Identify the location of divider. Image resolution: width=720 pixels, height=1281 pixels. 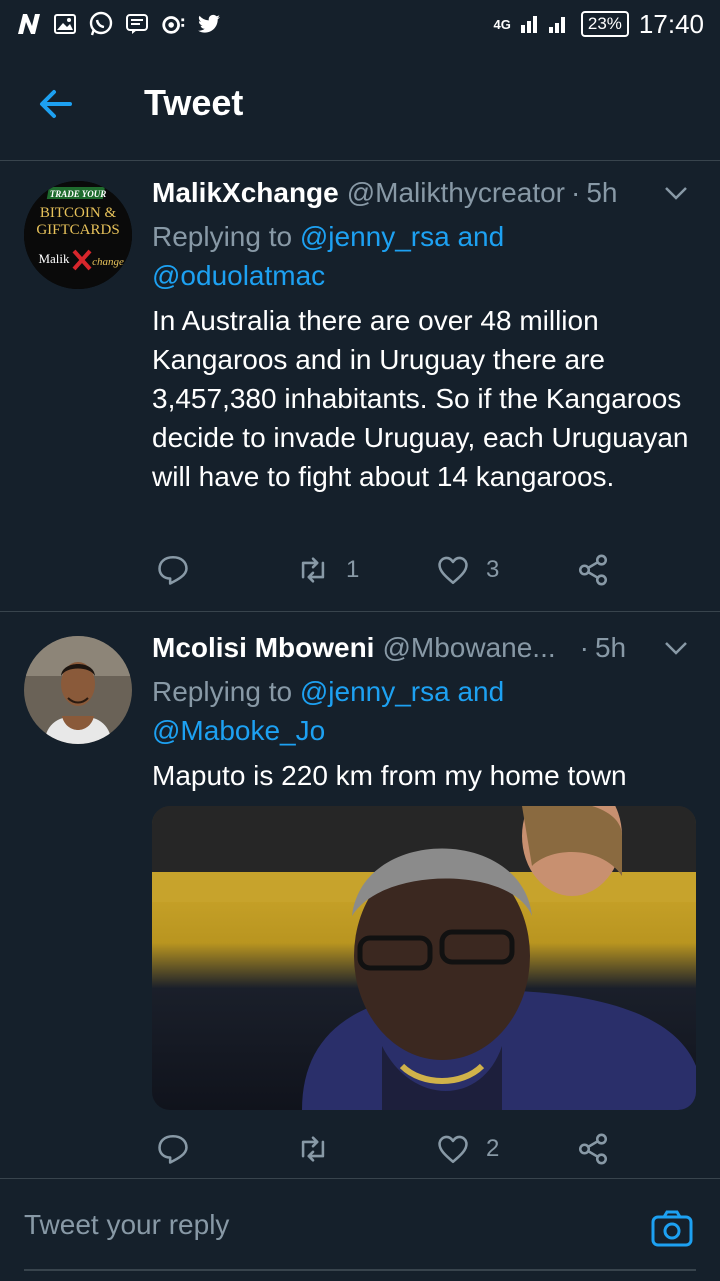
(360, 1270).